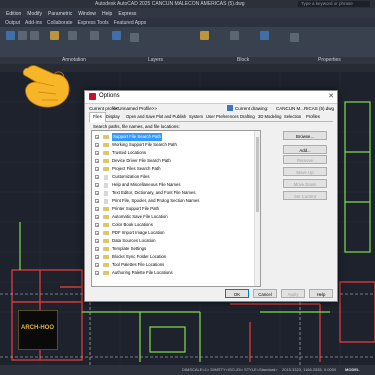 This screenshot has width=375, height=375. I want to click on tree-item: + Template Settings, so click(173, 249).